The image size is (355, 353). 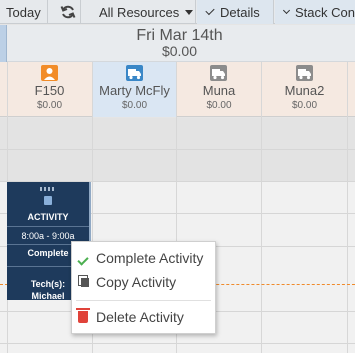 I want to click on details-label: Details, so click(x=240, y=12).